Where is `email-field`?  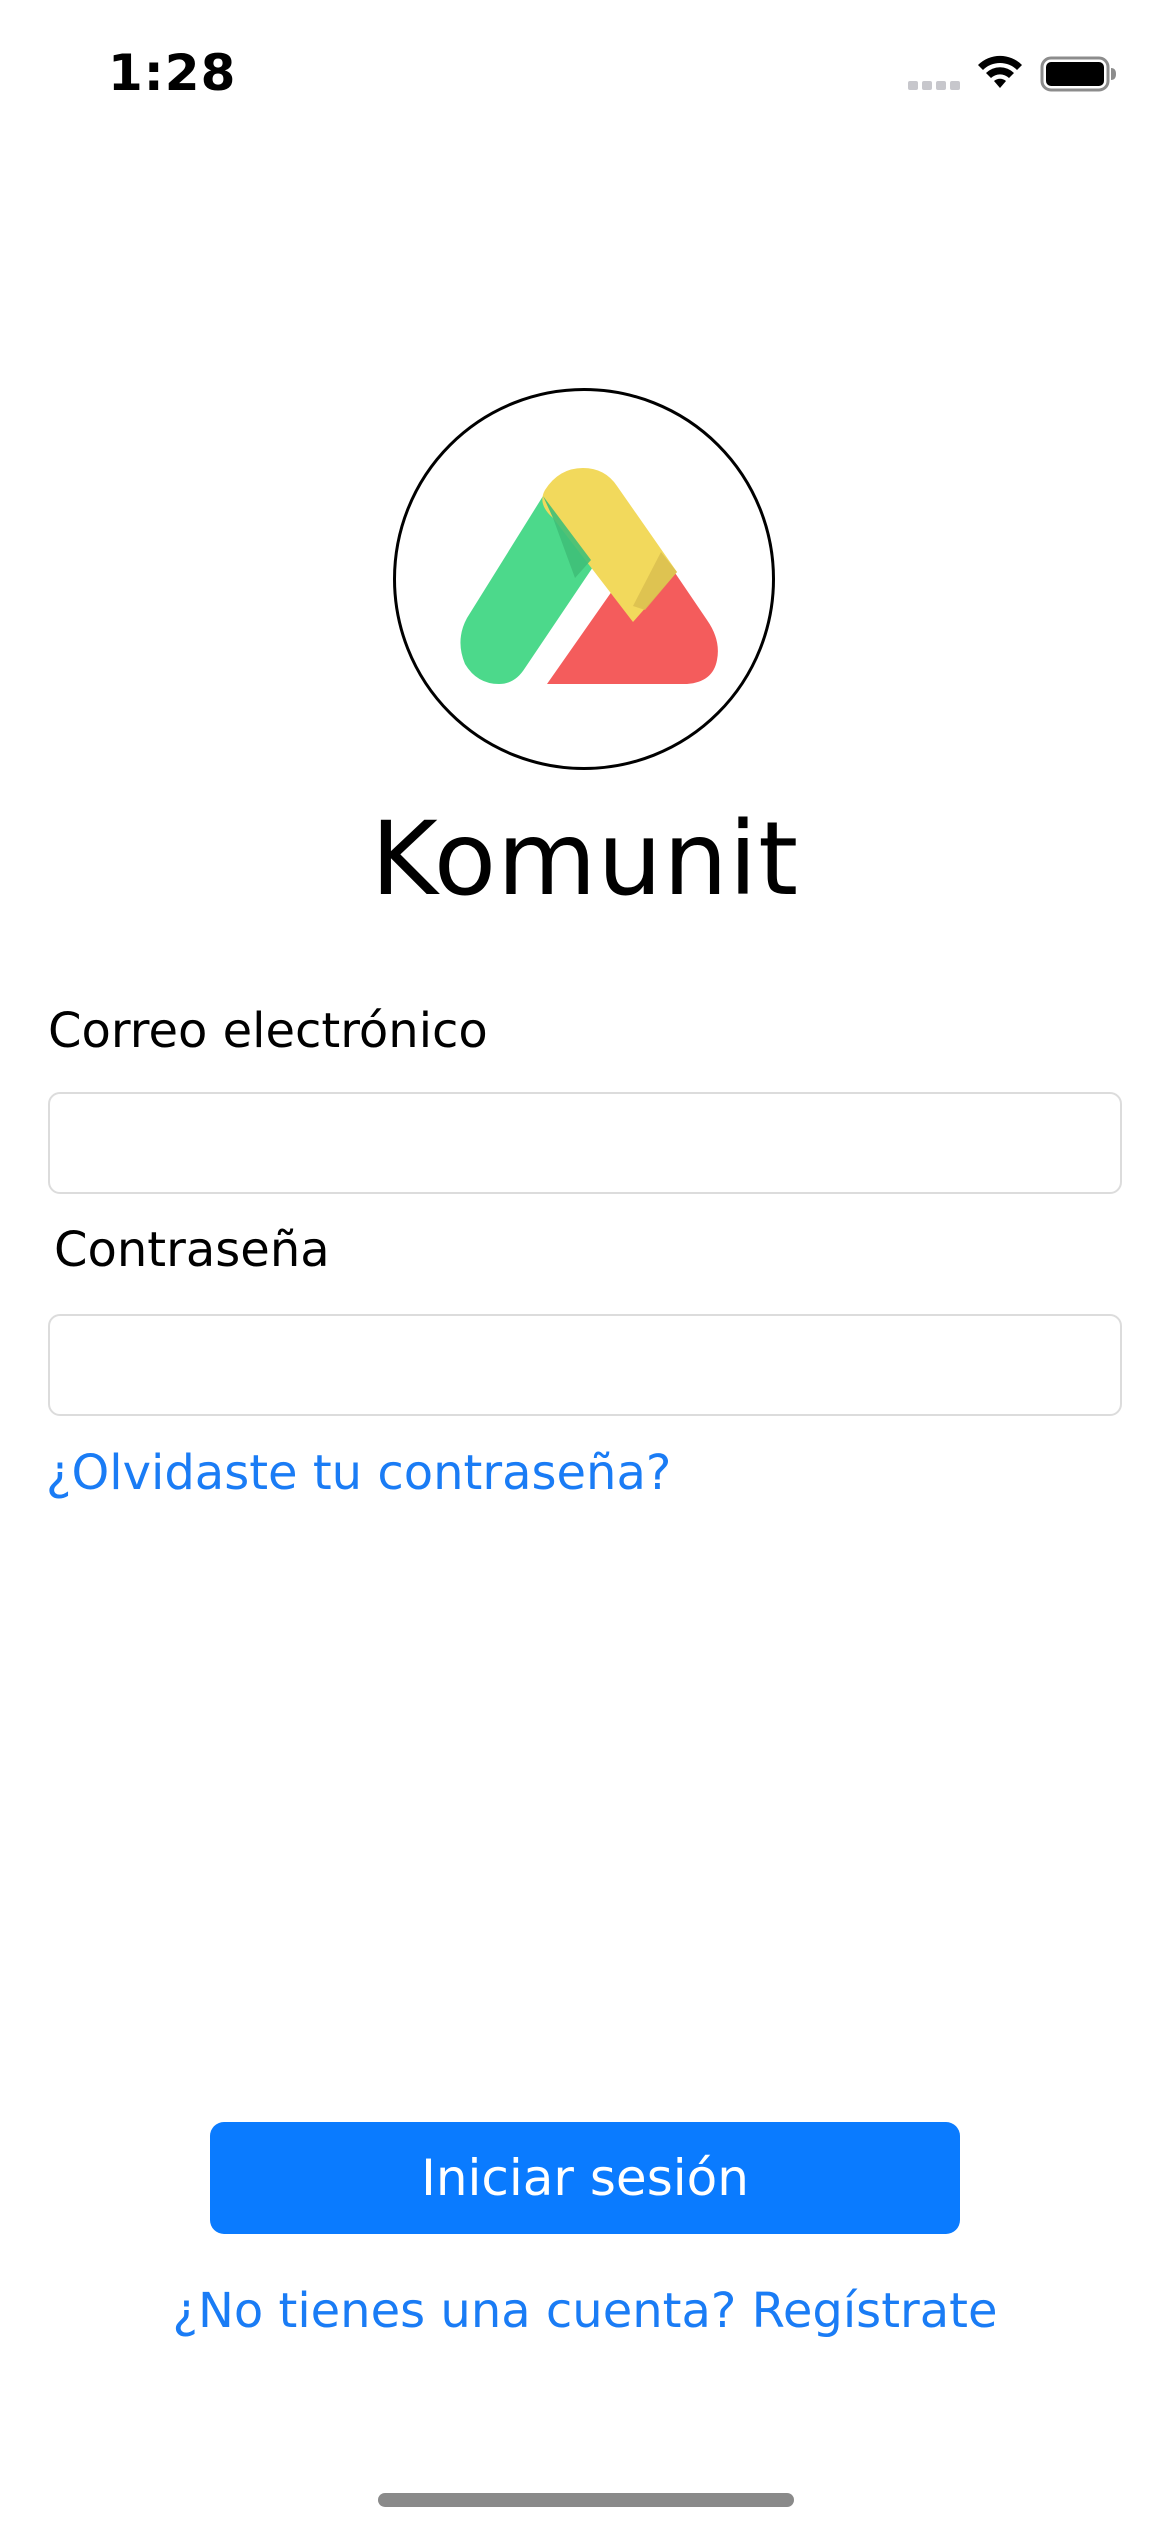 email-field is located at coordinates (585, 1143).